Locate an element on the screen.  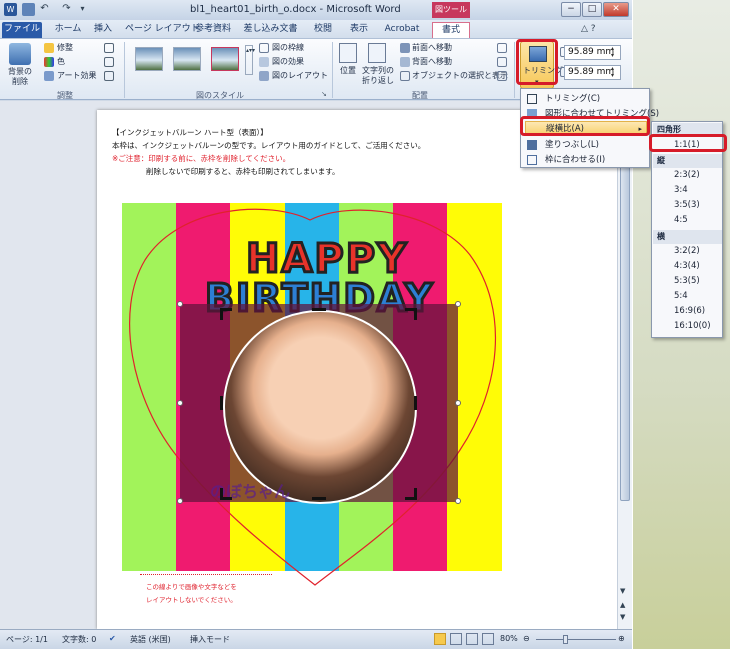
menu-item-crop: トリミング(C) is located at coordinates (586, 99).